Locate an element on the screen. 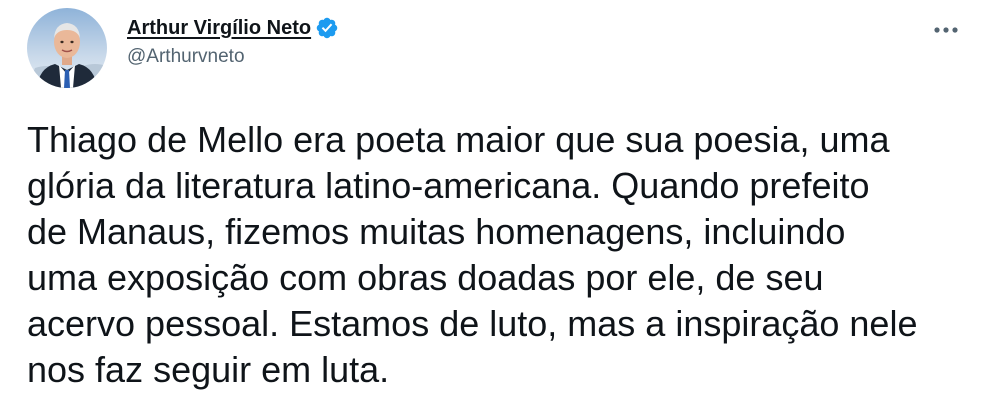 This screenshot has width=984, height=411. more-horizontal-icon is located at coordinates (946, 30).